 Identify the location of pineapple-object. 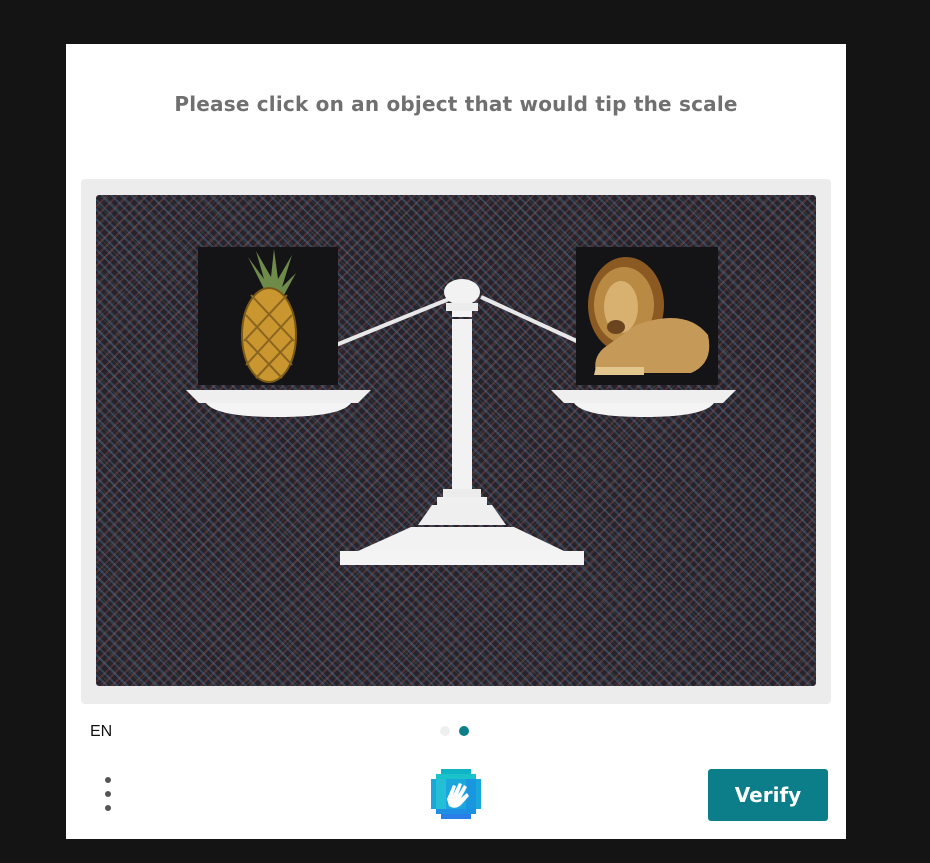
(268, 316).